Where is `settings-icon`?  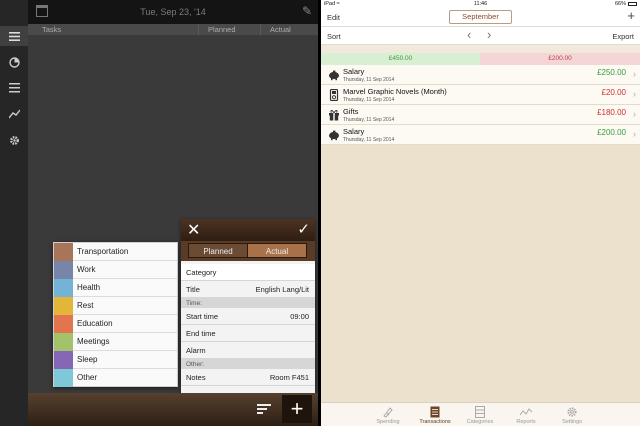 settings-icon is located at coordinates (572, 412).